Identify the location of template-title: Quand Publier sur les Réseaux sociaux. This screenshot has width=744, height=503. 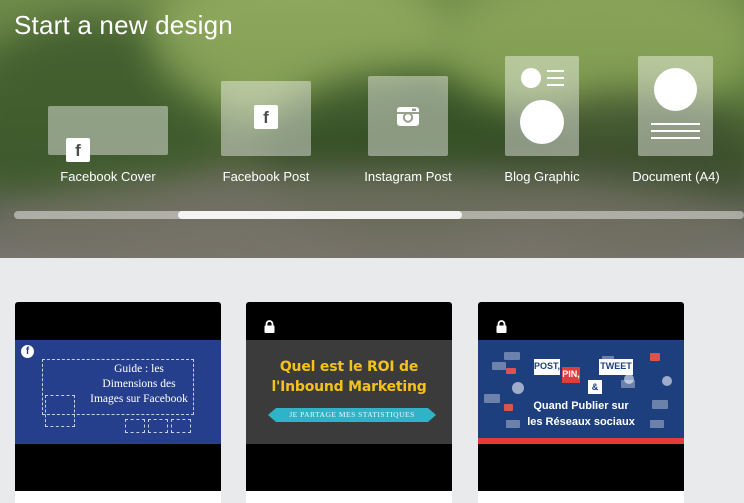
(581, 414).